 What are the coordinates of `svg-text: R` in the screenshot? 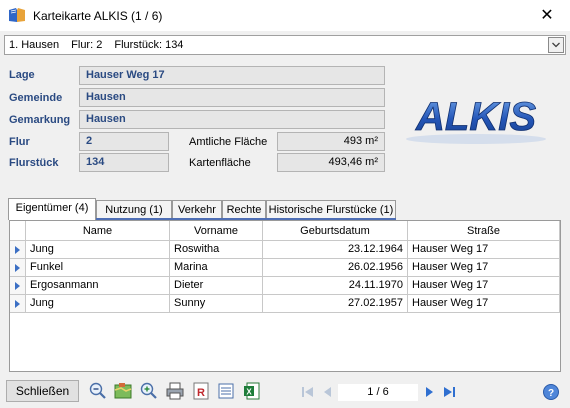 It's located at (201, 393).